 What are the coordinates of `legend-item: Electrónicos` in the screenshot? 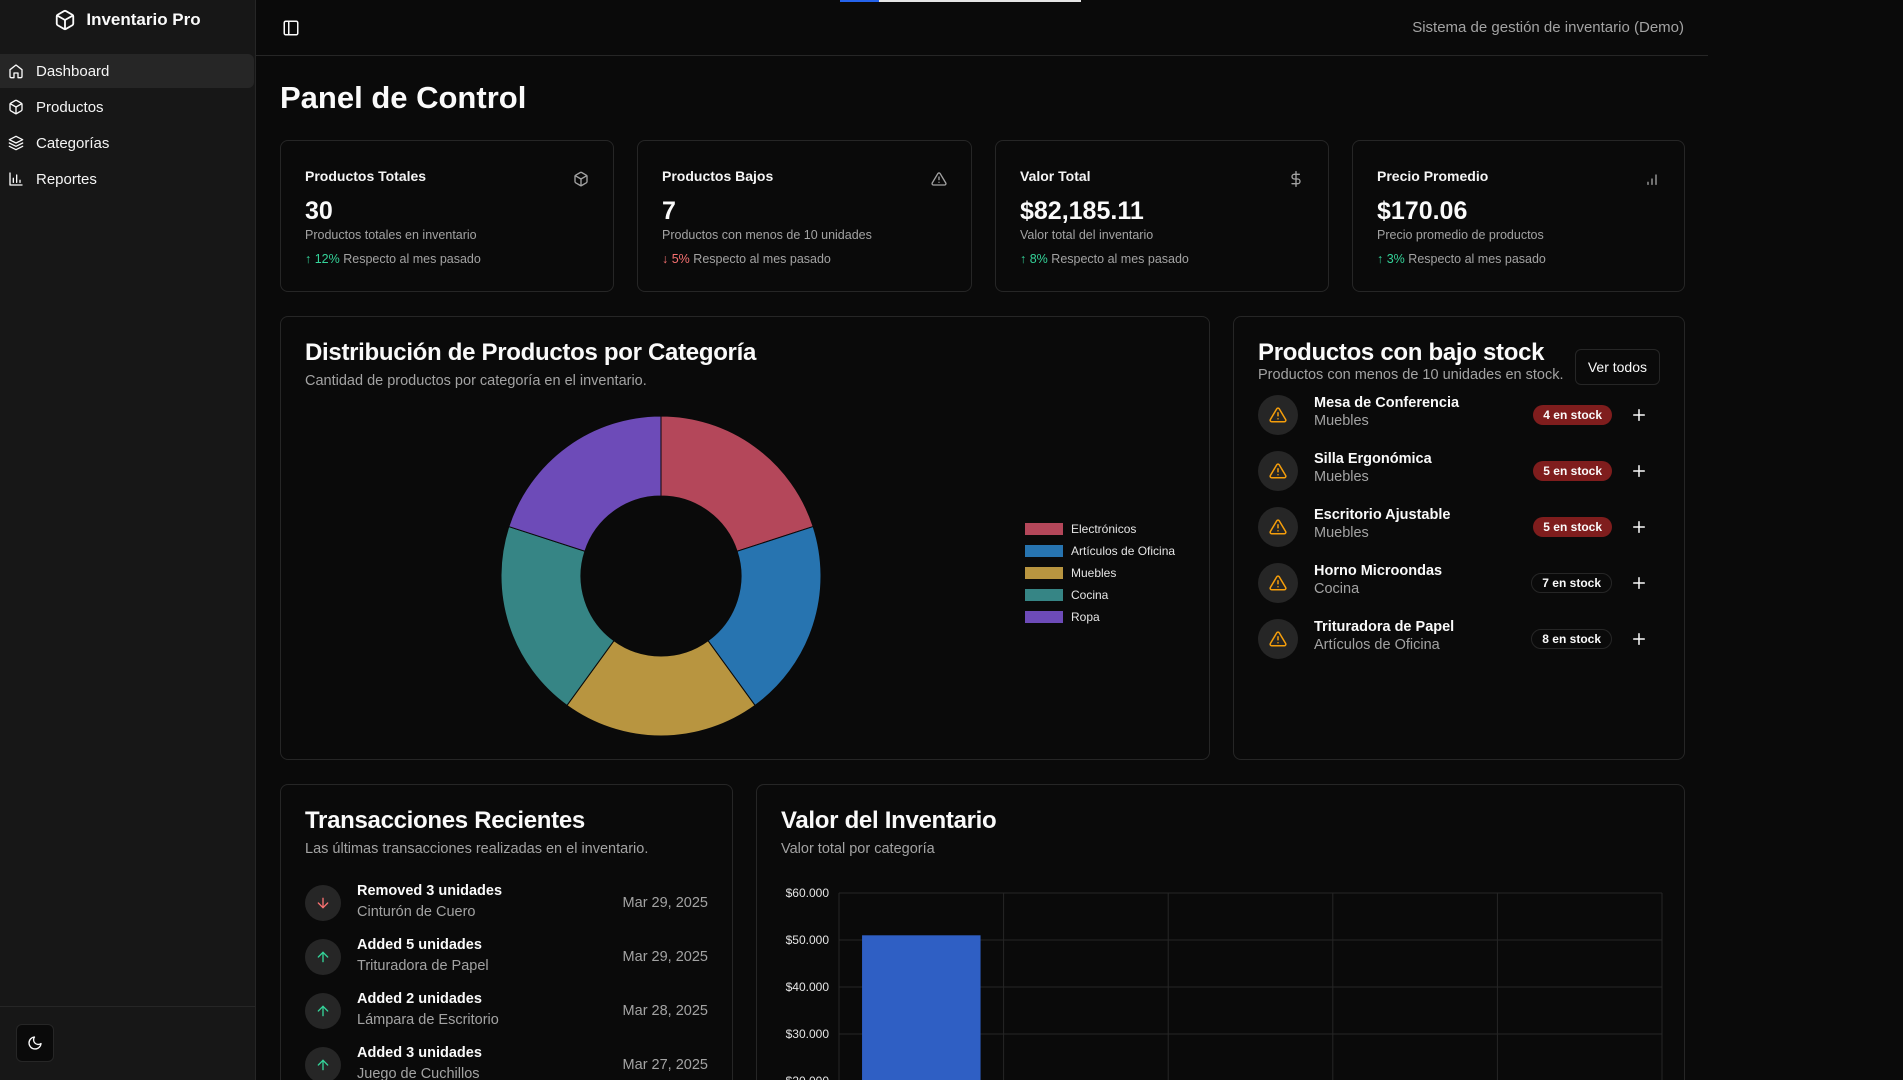 It's located at (1080, 529).